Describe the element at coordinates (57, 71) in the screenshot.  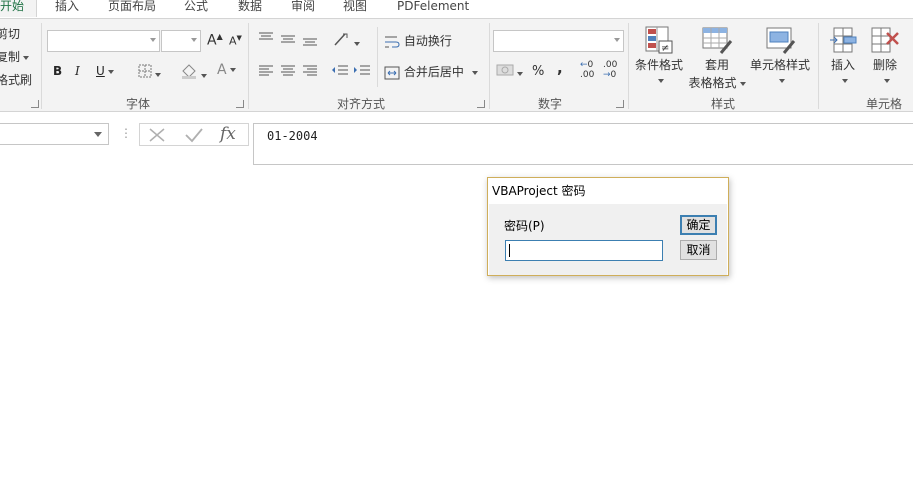
I see `bold-button: B` at that location.